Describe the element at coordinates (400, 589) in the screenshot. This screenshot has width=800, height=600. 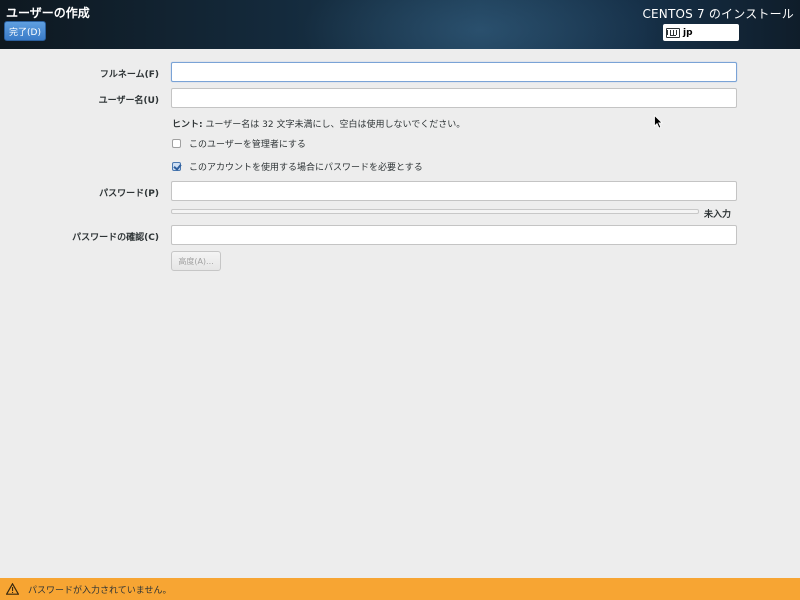
I see `warning-bar: パスワードが入力されていません。` at that location.